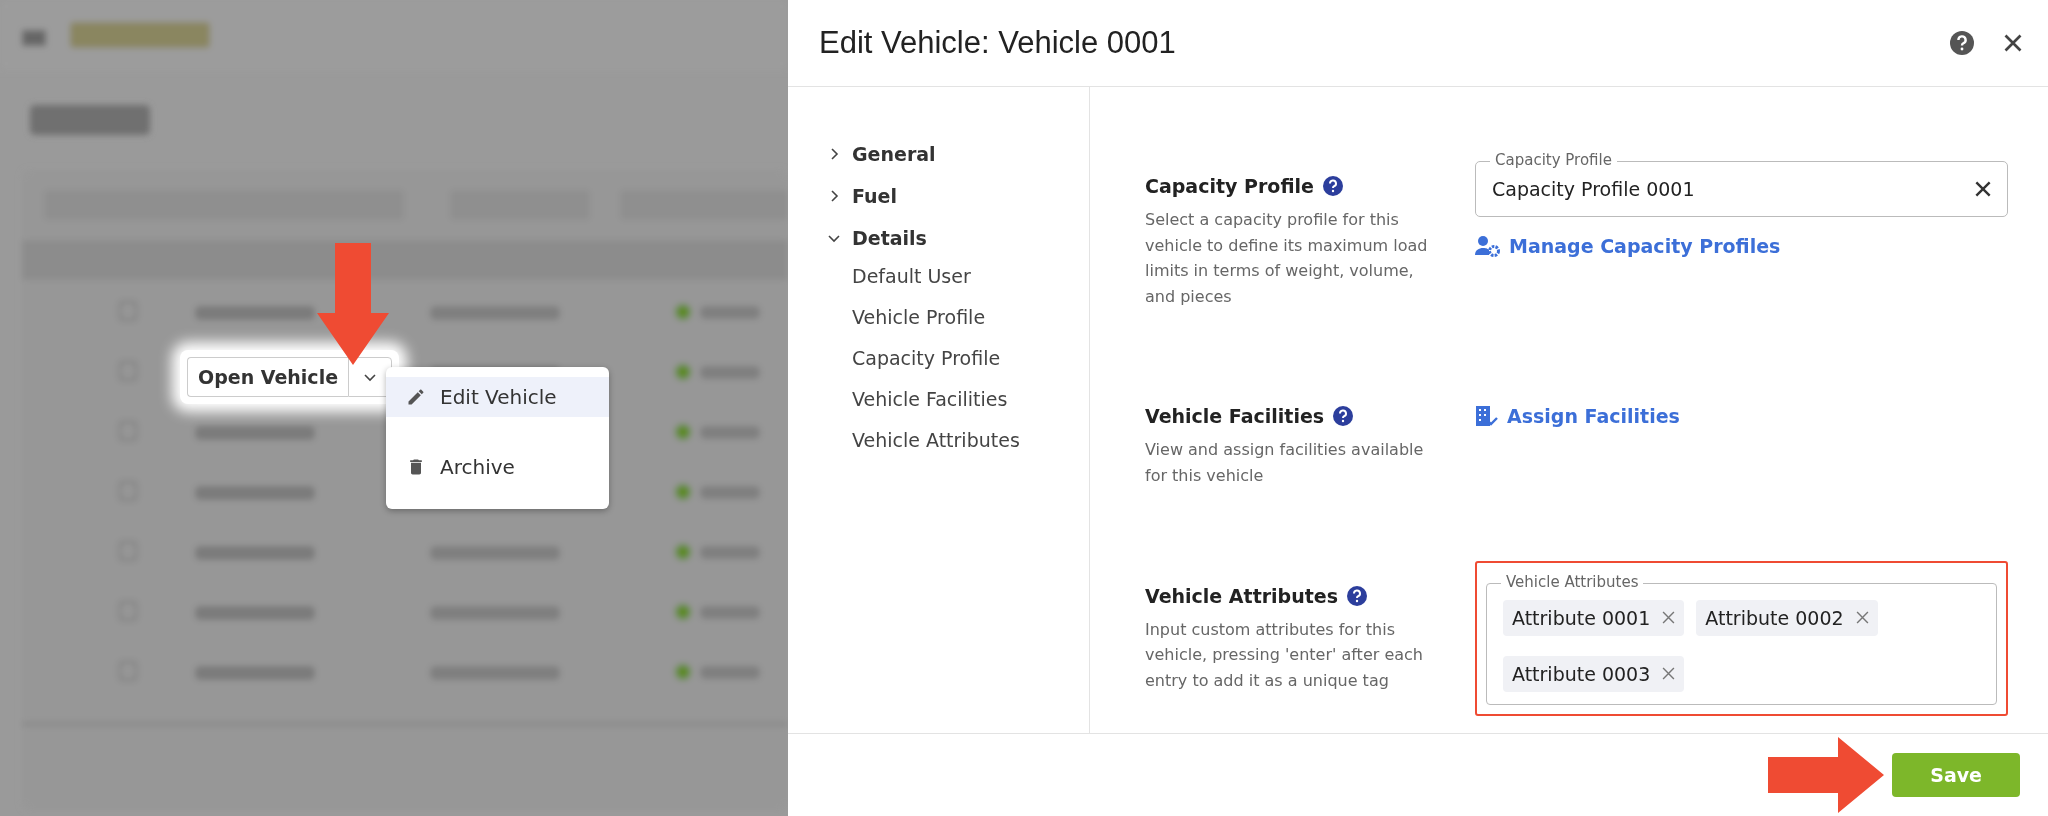 The width and height of the screenshot is (2048, 816). I want to click on tag-label: Attribute 0003, so click(1581, 673).